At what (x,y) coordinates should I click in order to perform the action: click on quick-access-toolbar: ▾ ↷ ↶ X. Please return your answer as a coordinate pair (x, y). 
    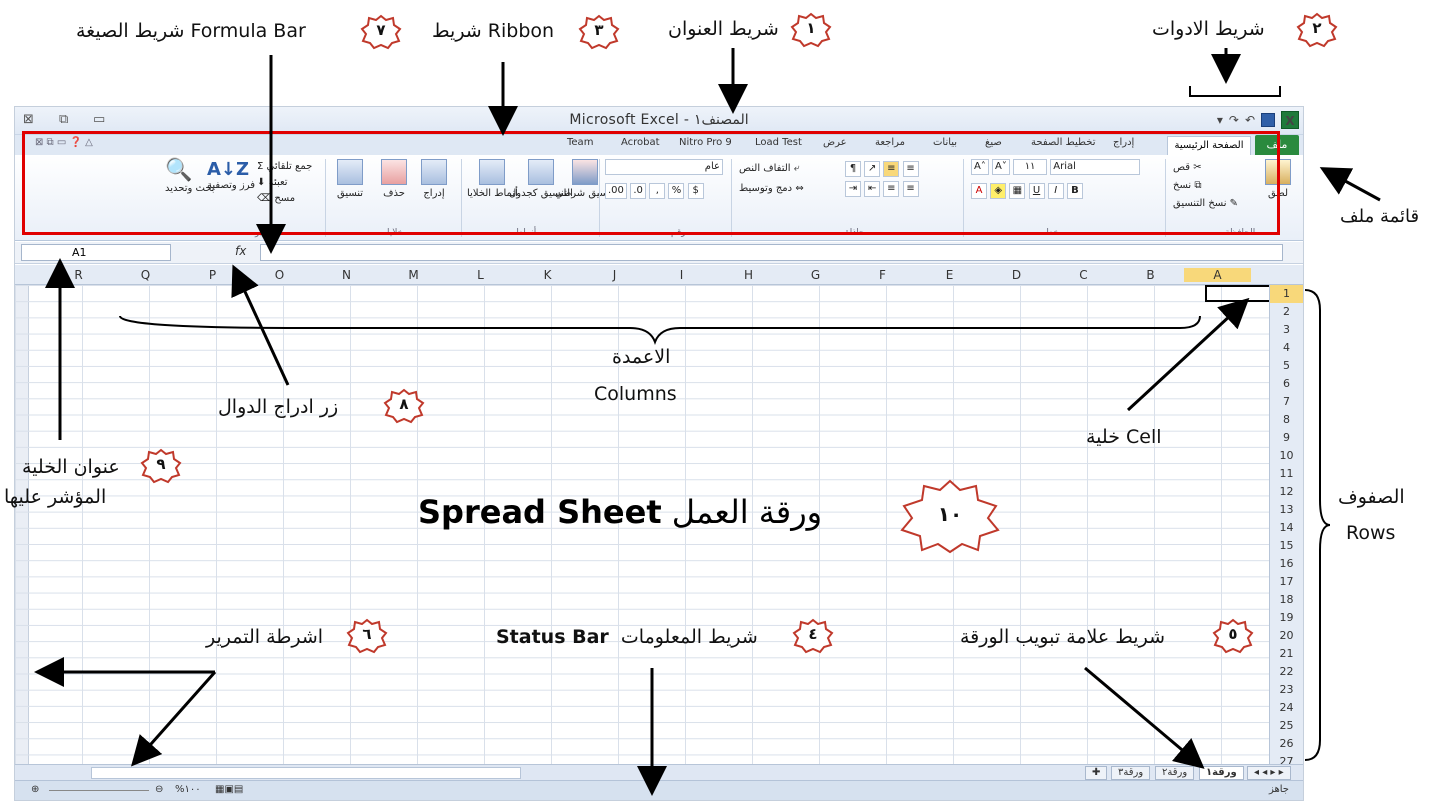
    Looking at the image, I should click on (1258, 120).